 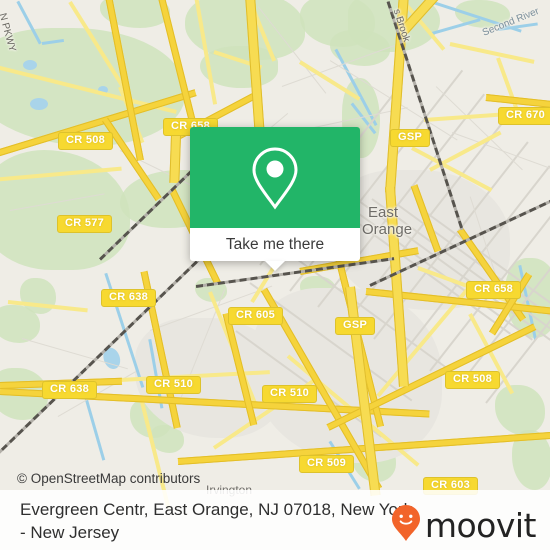 I want to click on map-place-label-east-orange: Orange, so click(x=387, y=229).